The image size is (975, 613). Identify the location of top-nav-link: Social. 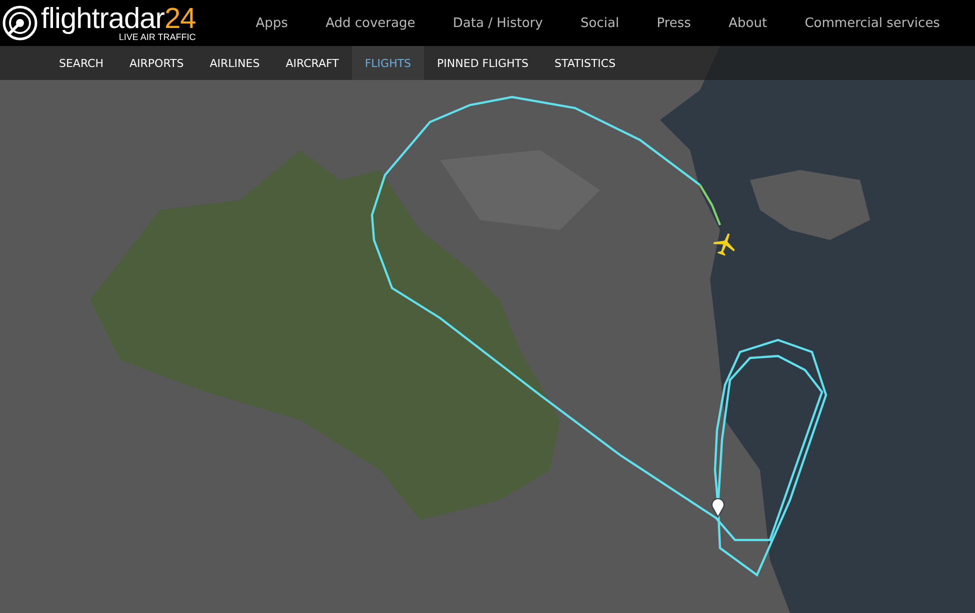
(600, 23).